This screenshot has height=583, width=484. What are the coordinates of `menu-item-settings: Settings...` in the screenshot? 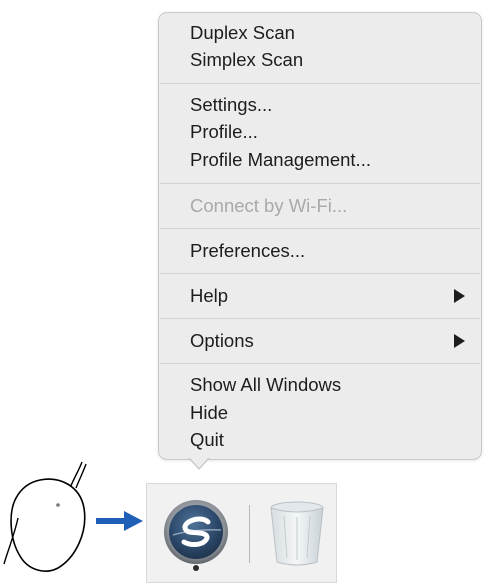 It's located at (327, 105).